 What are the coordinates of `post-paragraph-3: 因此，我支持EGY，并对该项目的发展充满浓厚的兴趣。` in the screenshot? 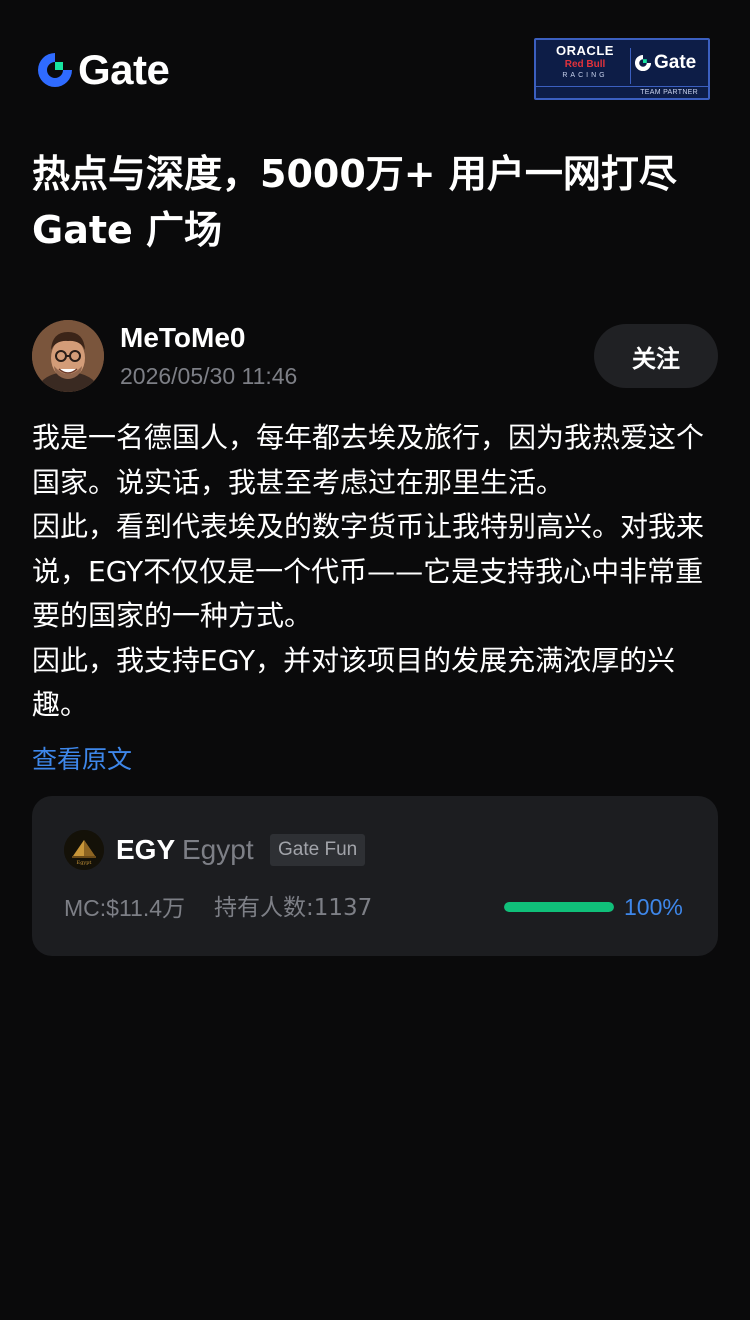 It's located at (354, 682).